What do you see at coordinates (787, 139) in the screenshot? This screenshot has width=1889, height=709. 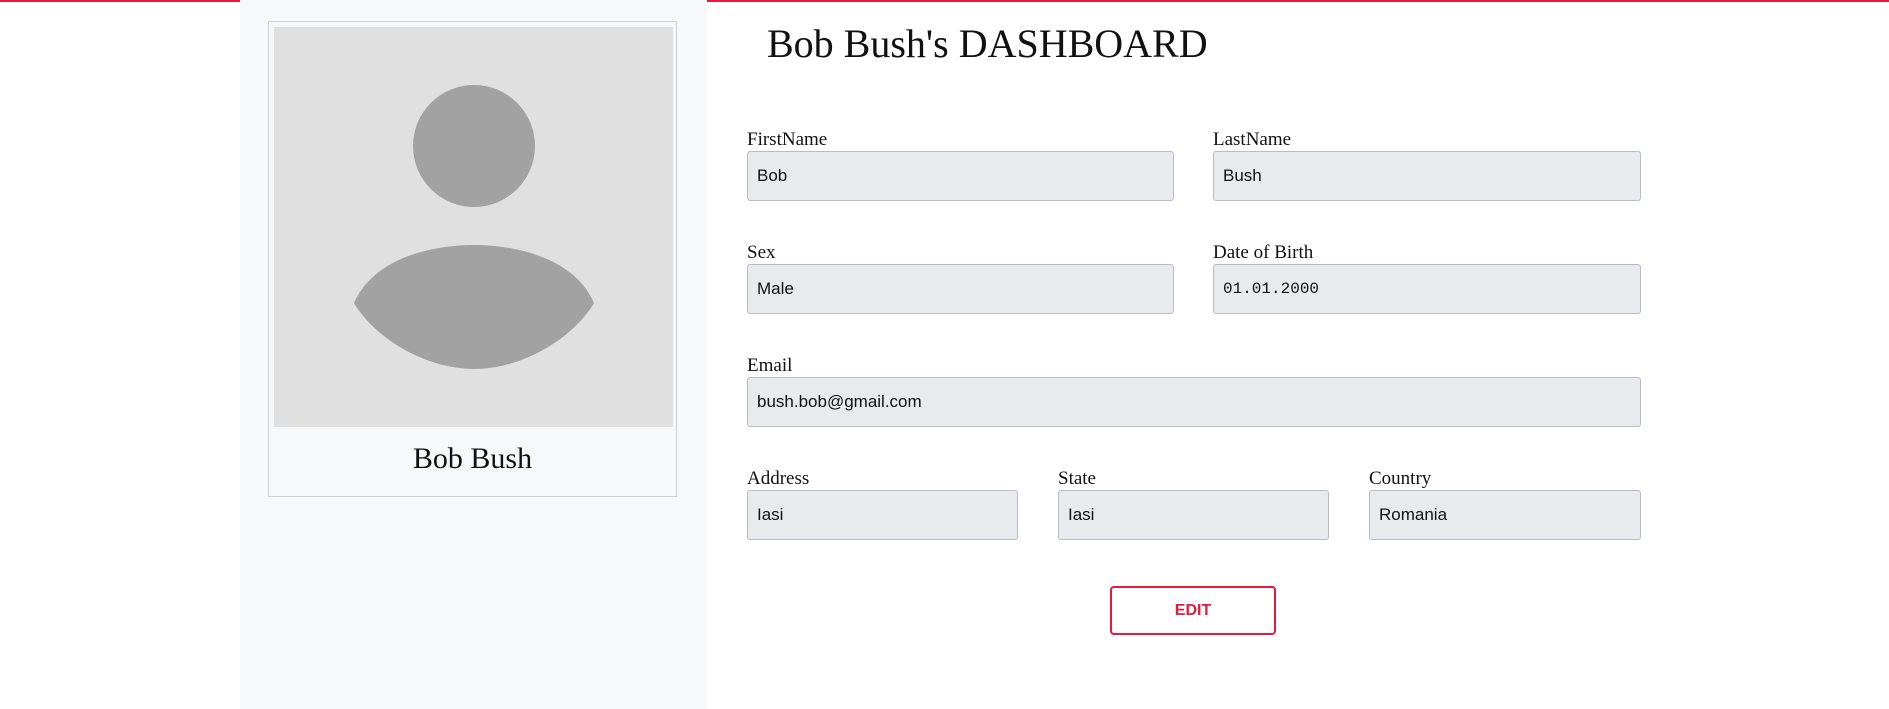 I see `first-name-label: FirstName` at bounding box center [787, 139].